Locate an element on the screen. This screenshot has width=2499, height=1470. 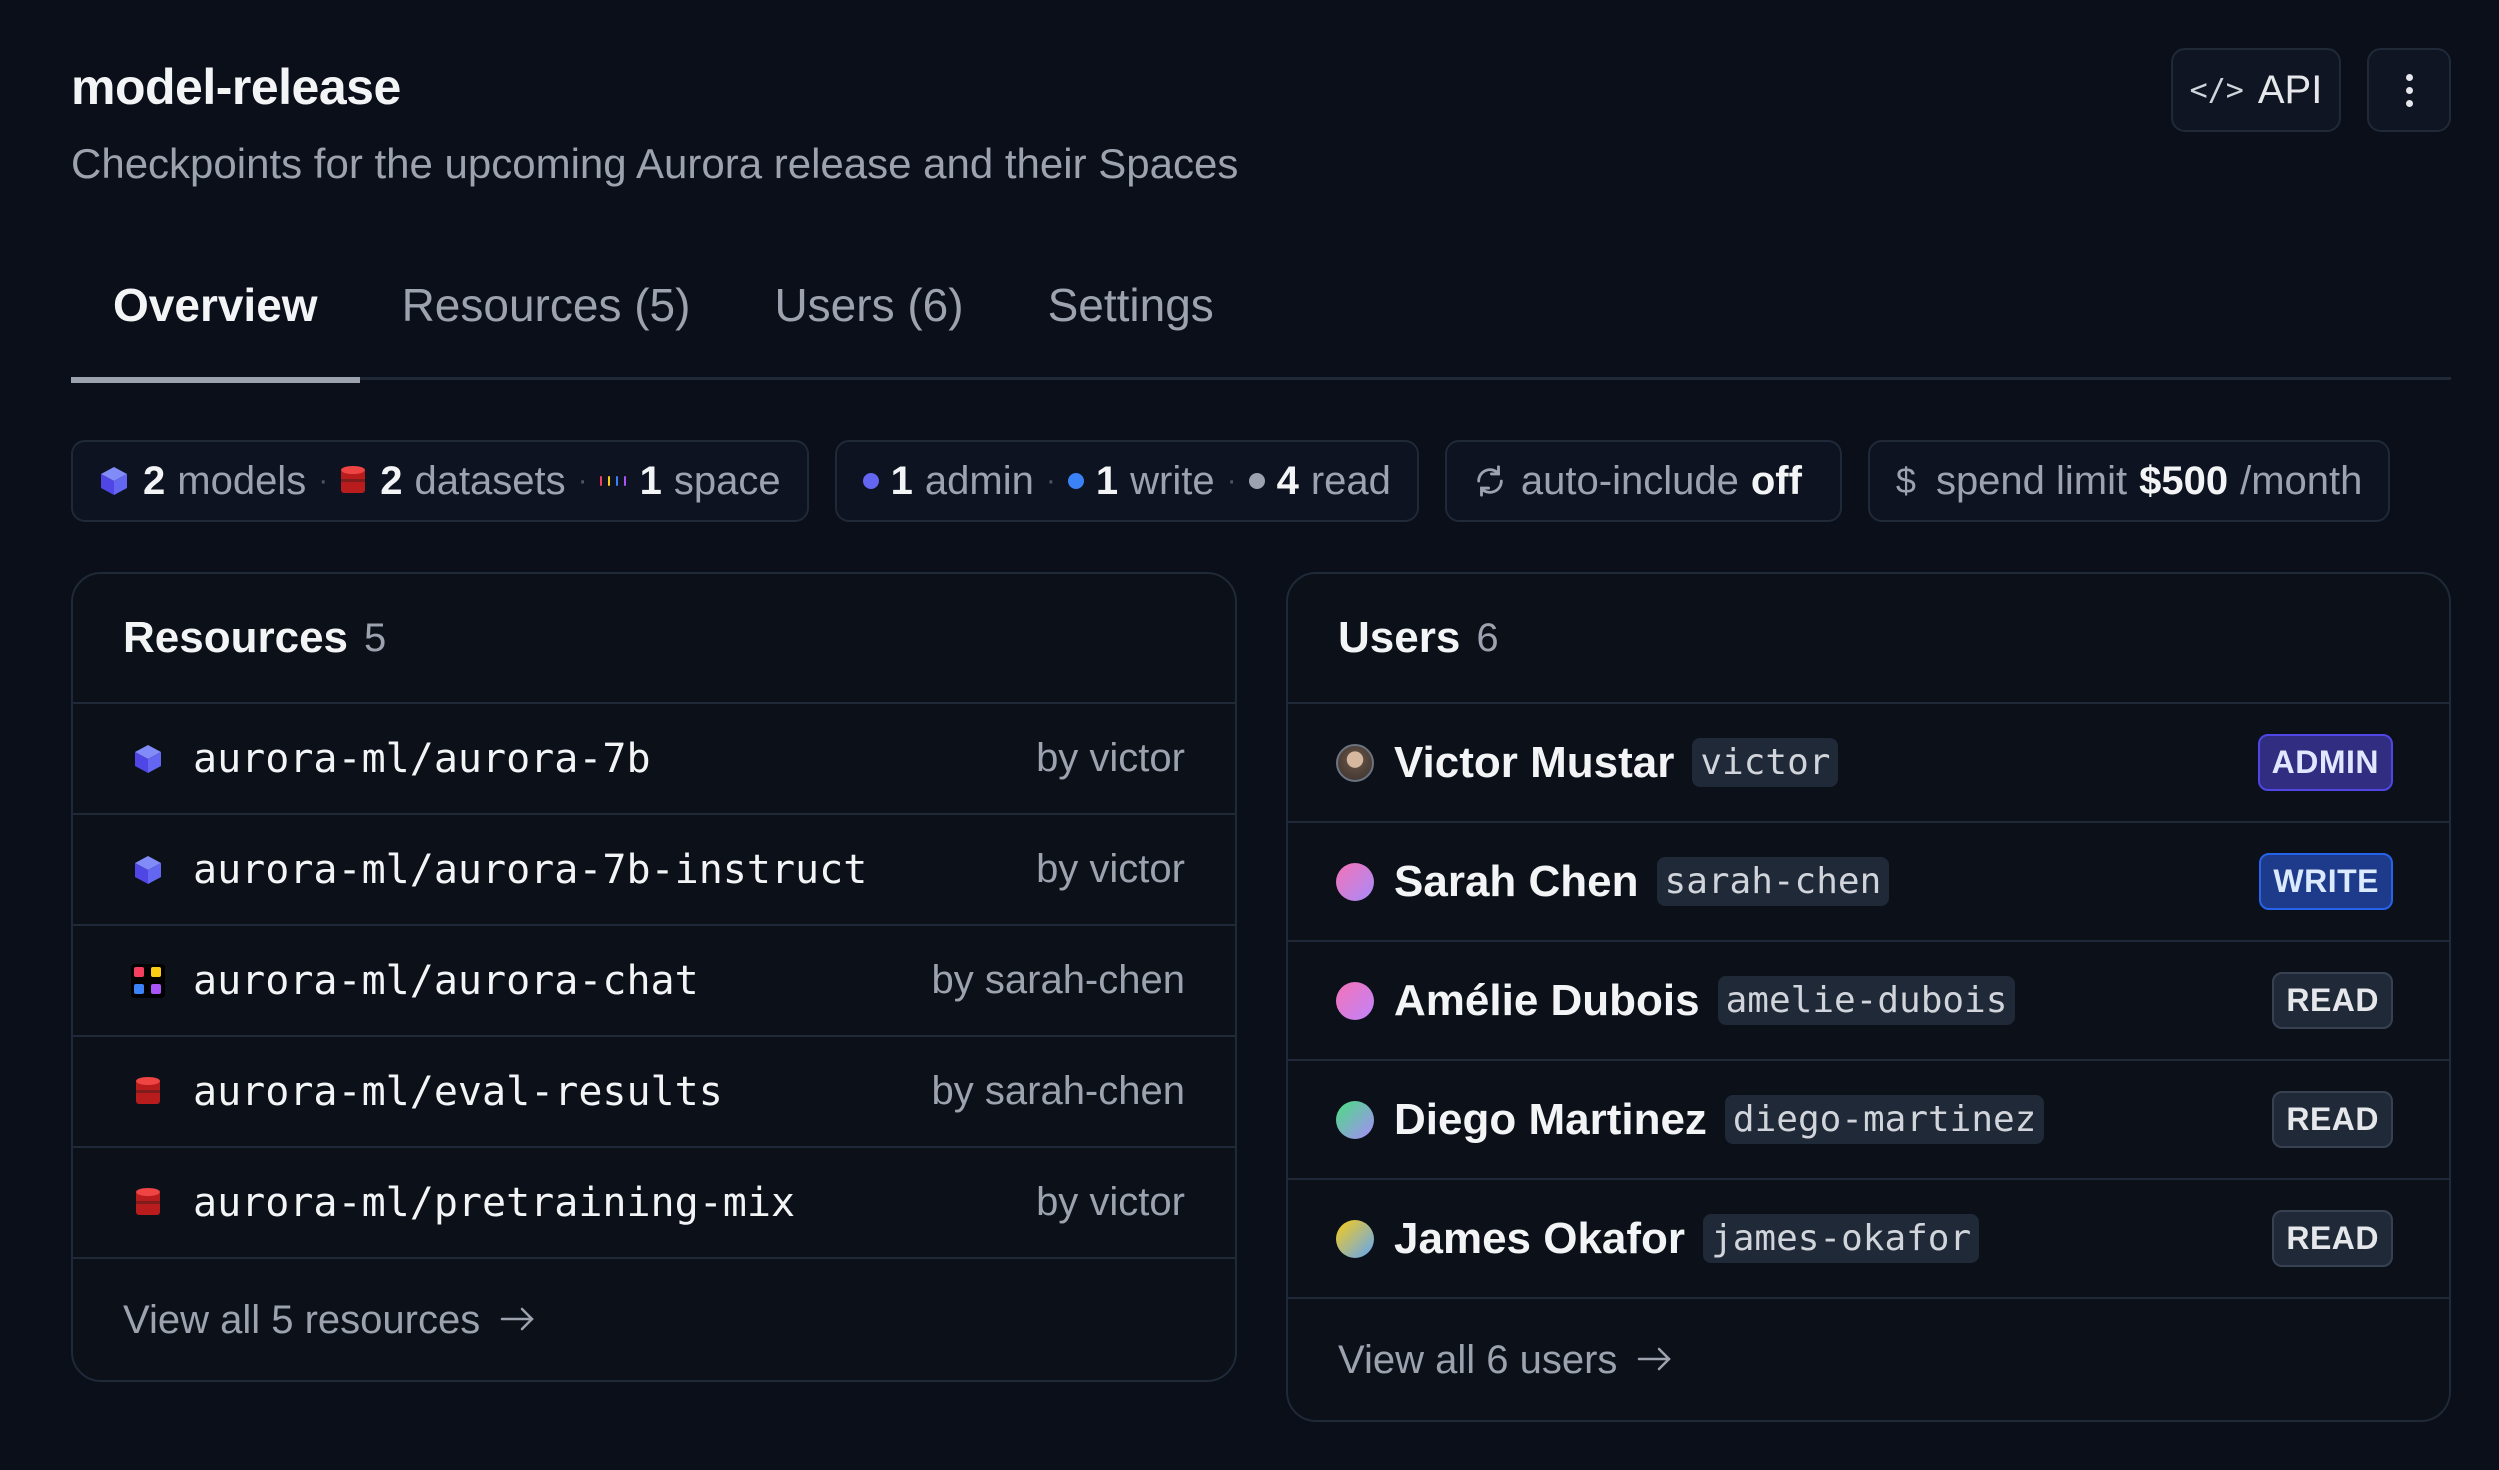
spaces-count: 1 is located at coordinates (650, 480).